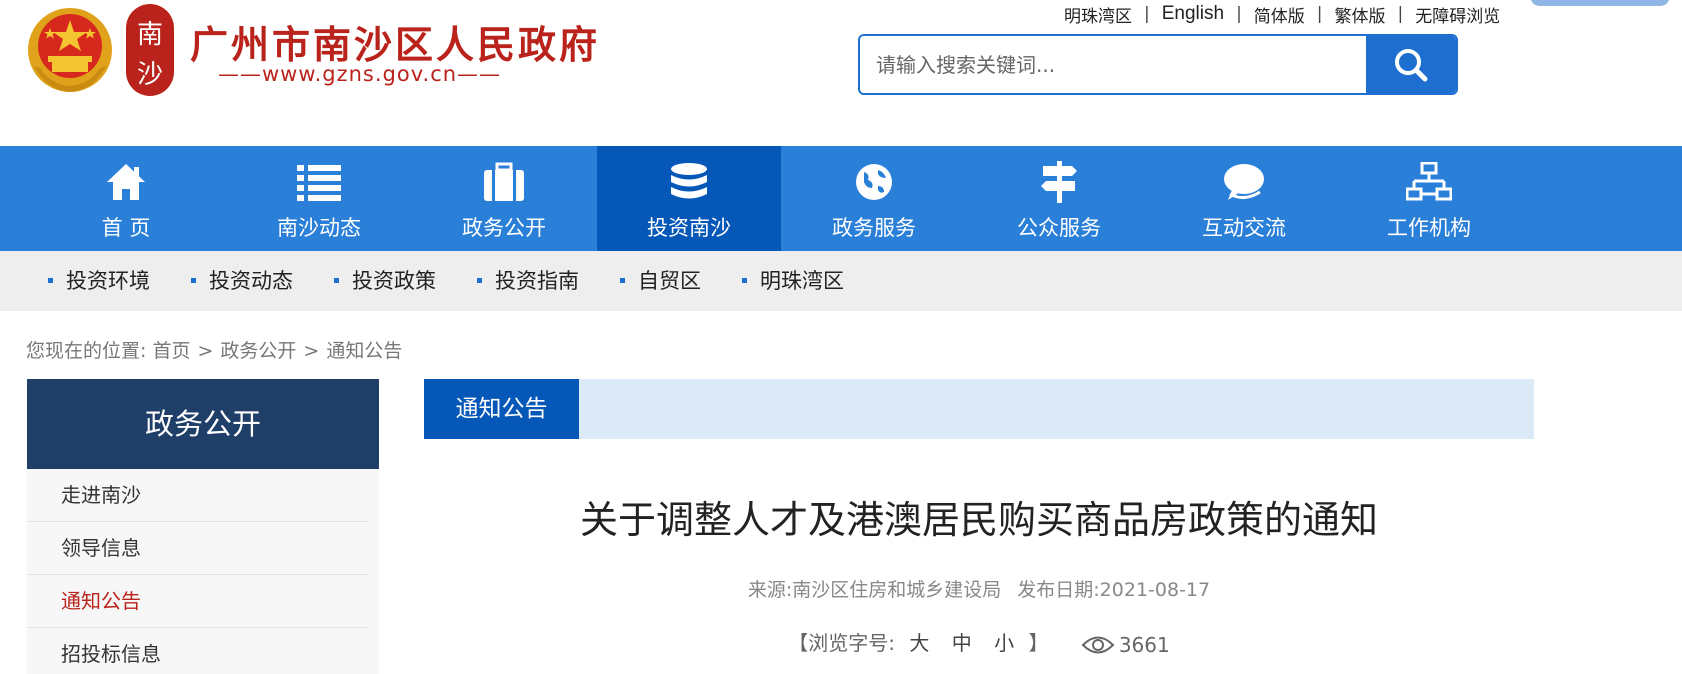 The width and height of the screenshot is (1682, 674). I want to click on nav-item-gov-affairs: 政务公开, so click(504, 198).